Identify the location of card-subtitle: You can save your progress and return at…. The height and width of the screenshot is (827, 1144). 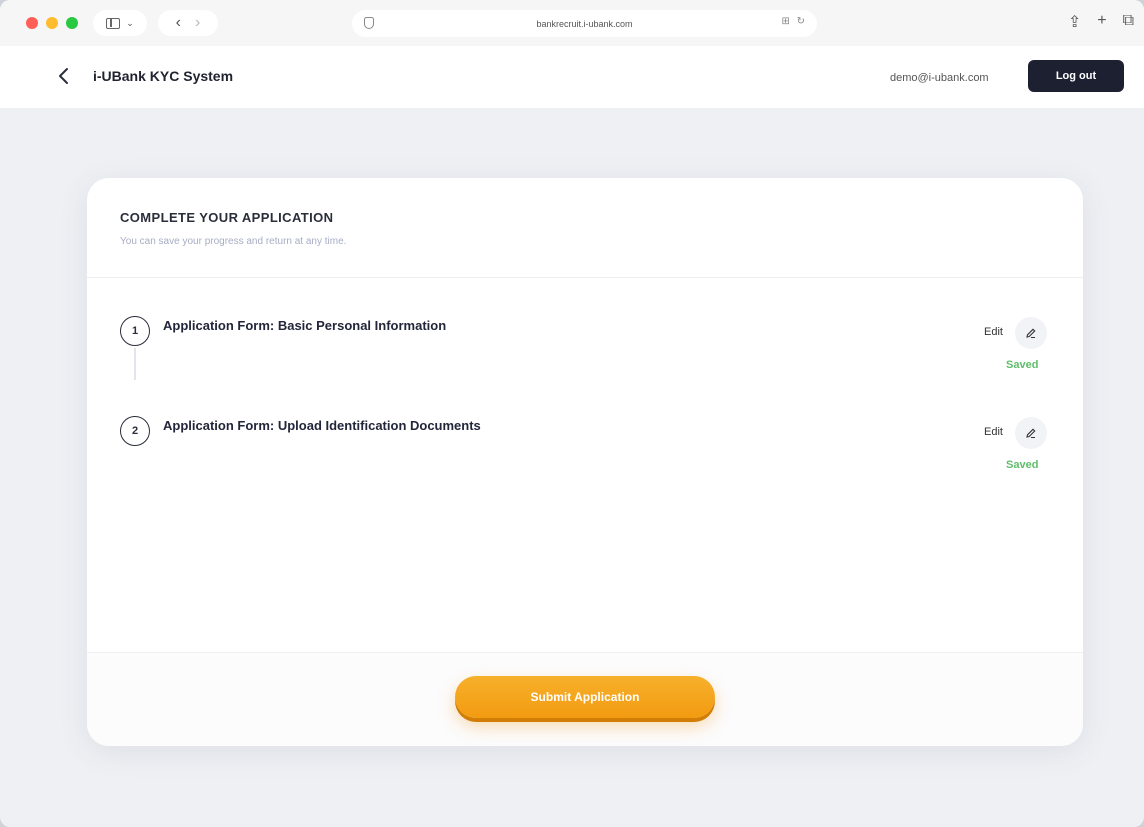
(233, 241).